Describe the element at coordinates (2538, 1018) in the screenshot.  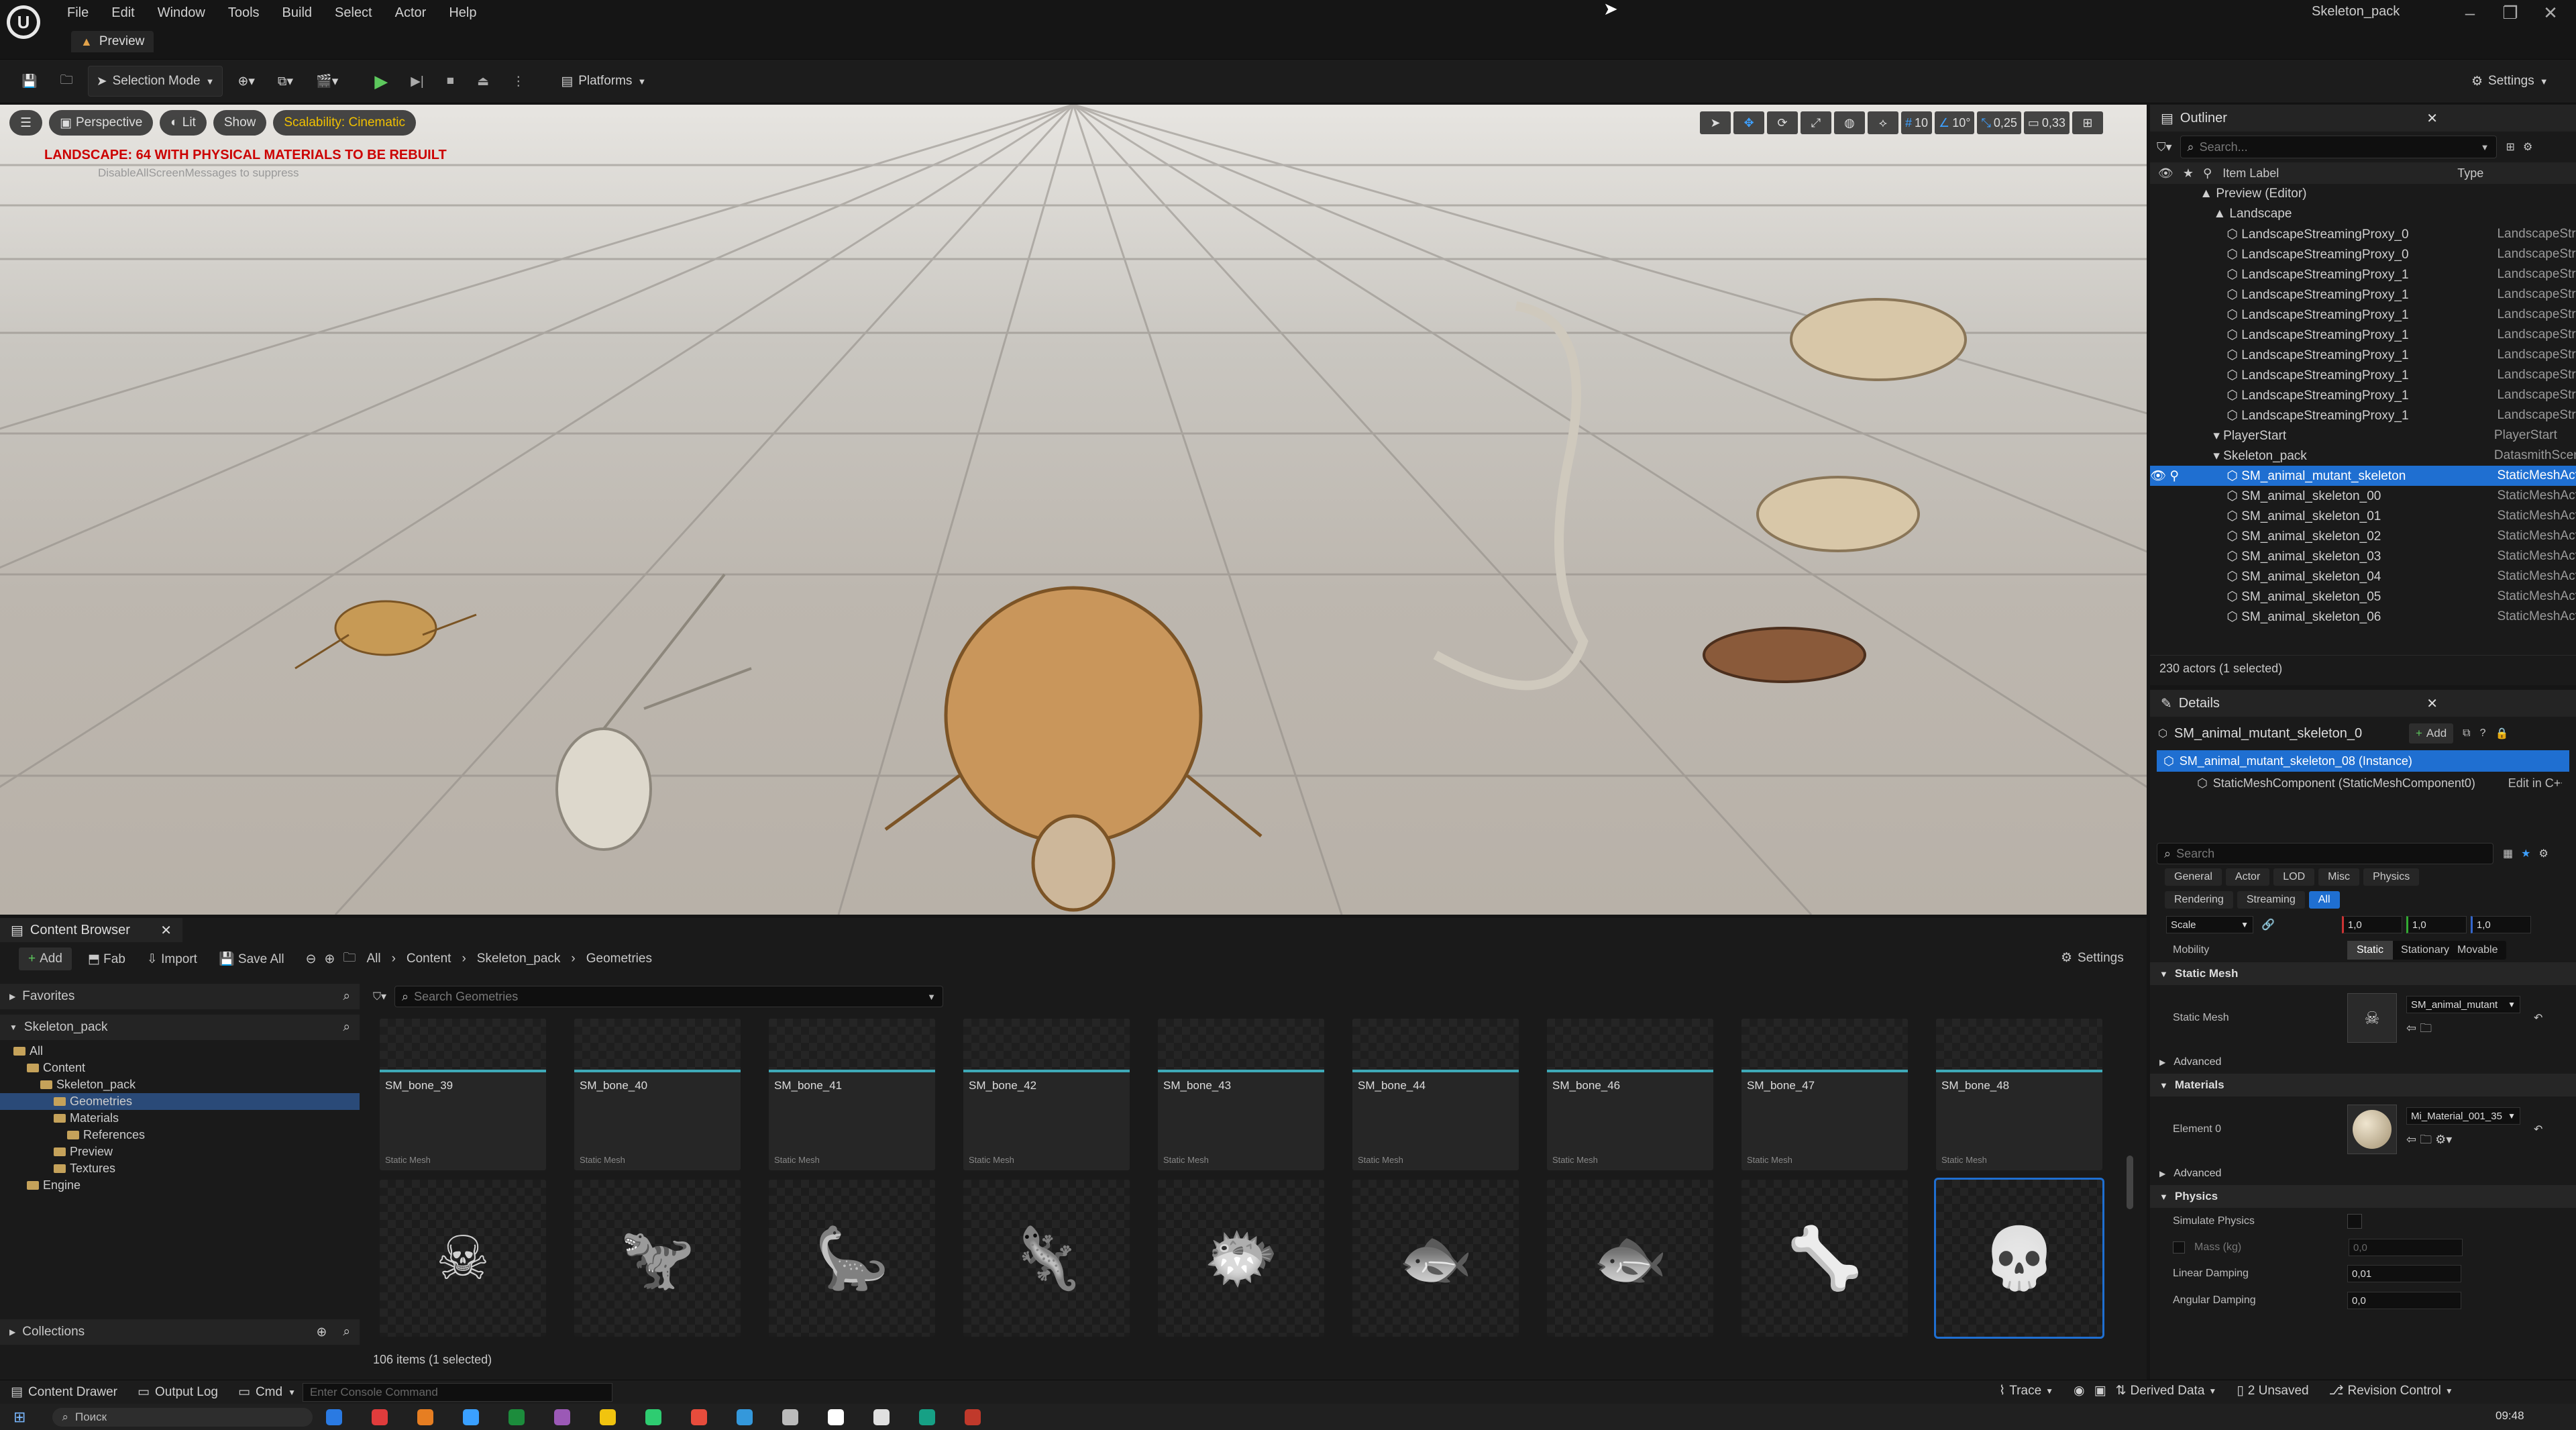
I see `reset-icon: ↶` at that location.